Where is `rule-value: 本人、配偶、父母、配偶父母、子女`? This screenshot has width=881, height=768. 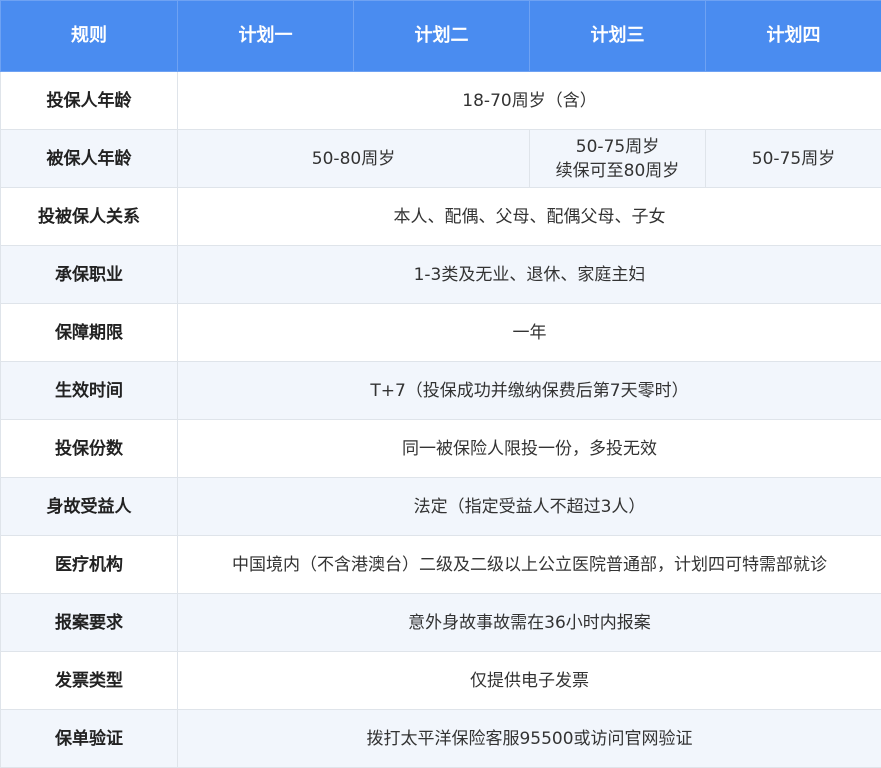 rule-value: 本人、配偶、父母、配偶父母、子女 is located at coordinates (529, 217).